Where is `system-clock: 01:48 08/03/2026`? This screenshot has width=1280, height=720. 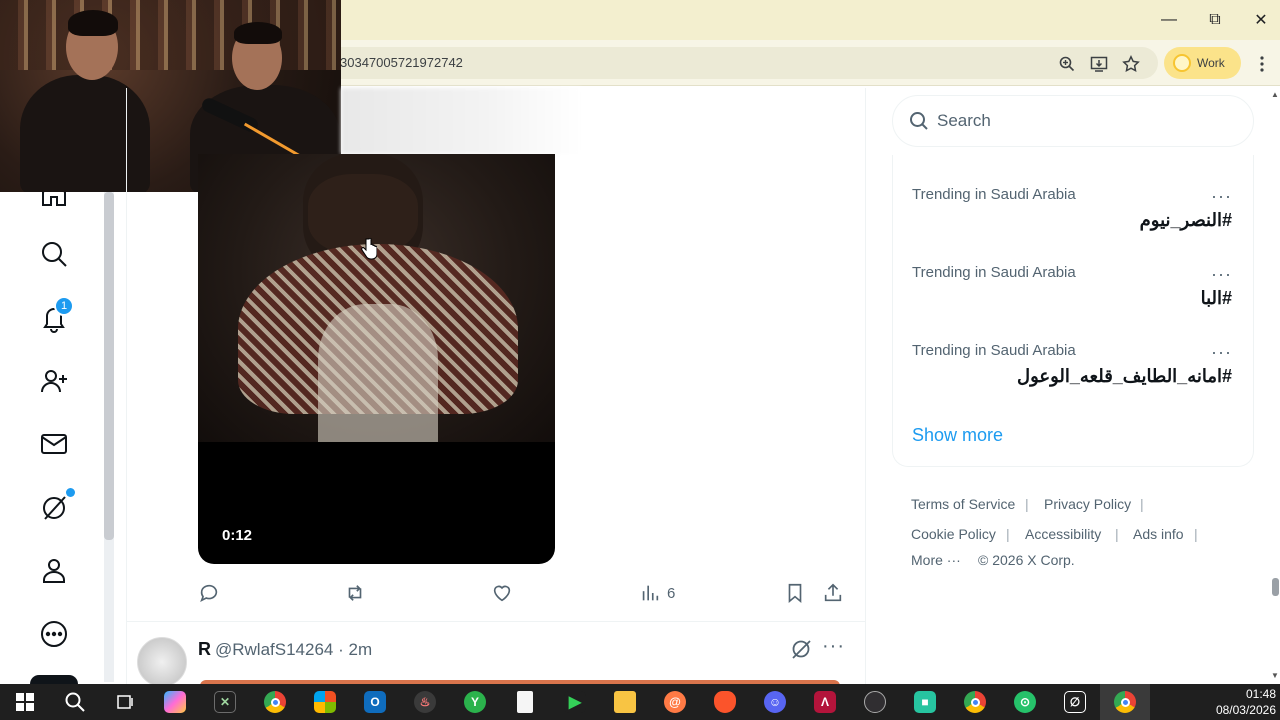
system-clock: 01:48 08/03/2026 is located at coordinates (1236, 702).